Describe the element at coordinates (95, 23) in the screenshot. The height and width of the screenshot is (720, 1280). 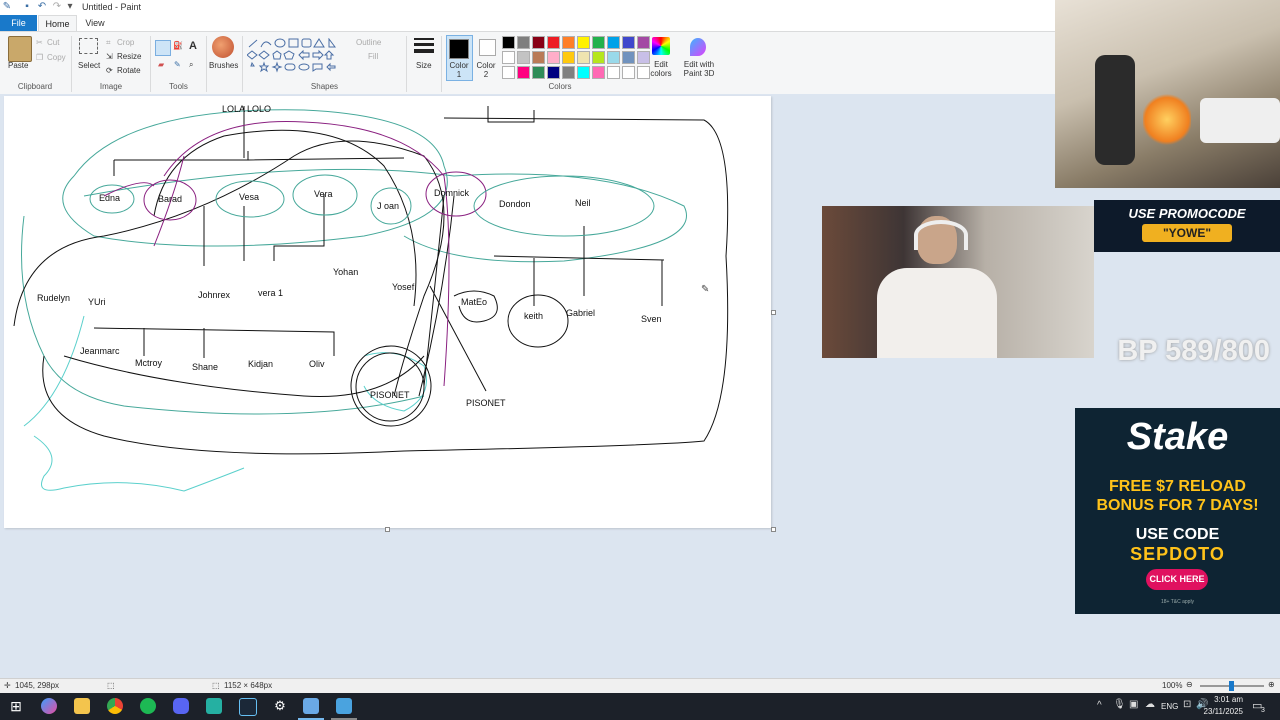
I see `tab-view: View` at that location.